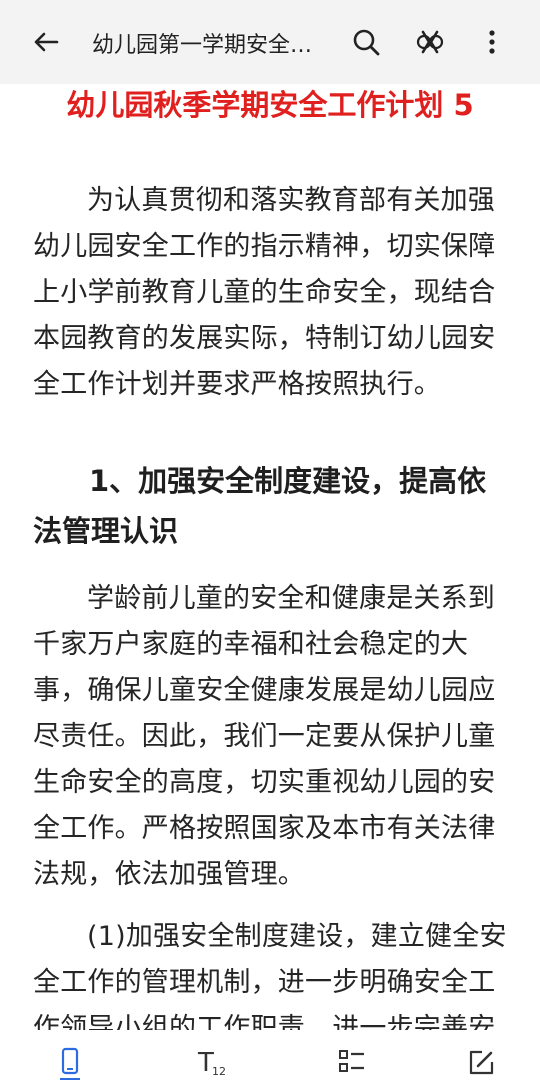  I want to click on text-size-number: 12, so click(219, 1071).